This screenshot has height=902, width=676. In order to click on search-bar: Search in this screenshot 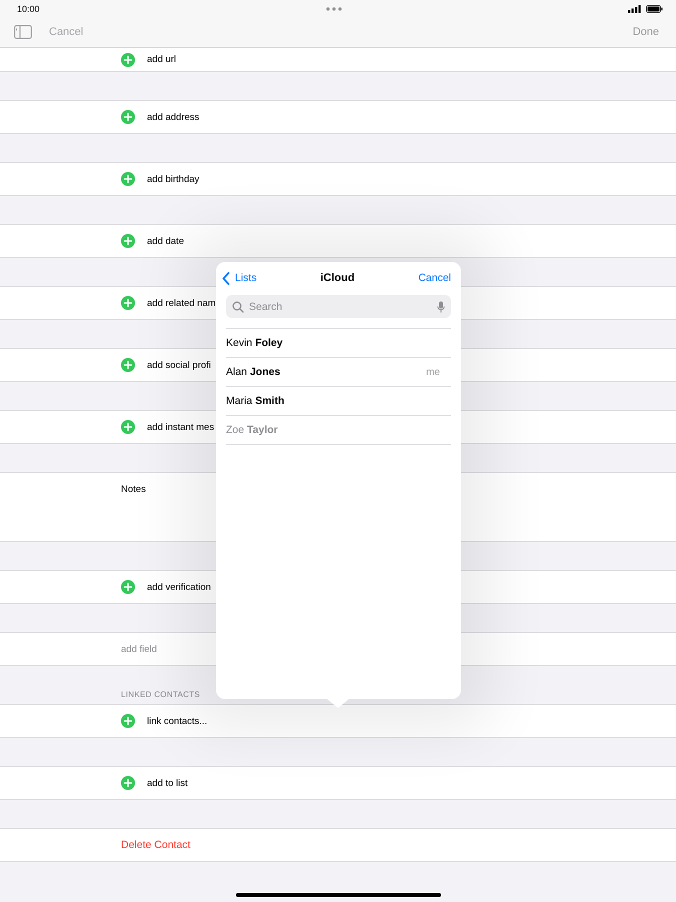, I will do `click(338, 306)`.